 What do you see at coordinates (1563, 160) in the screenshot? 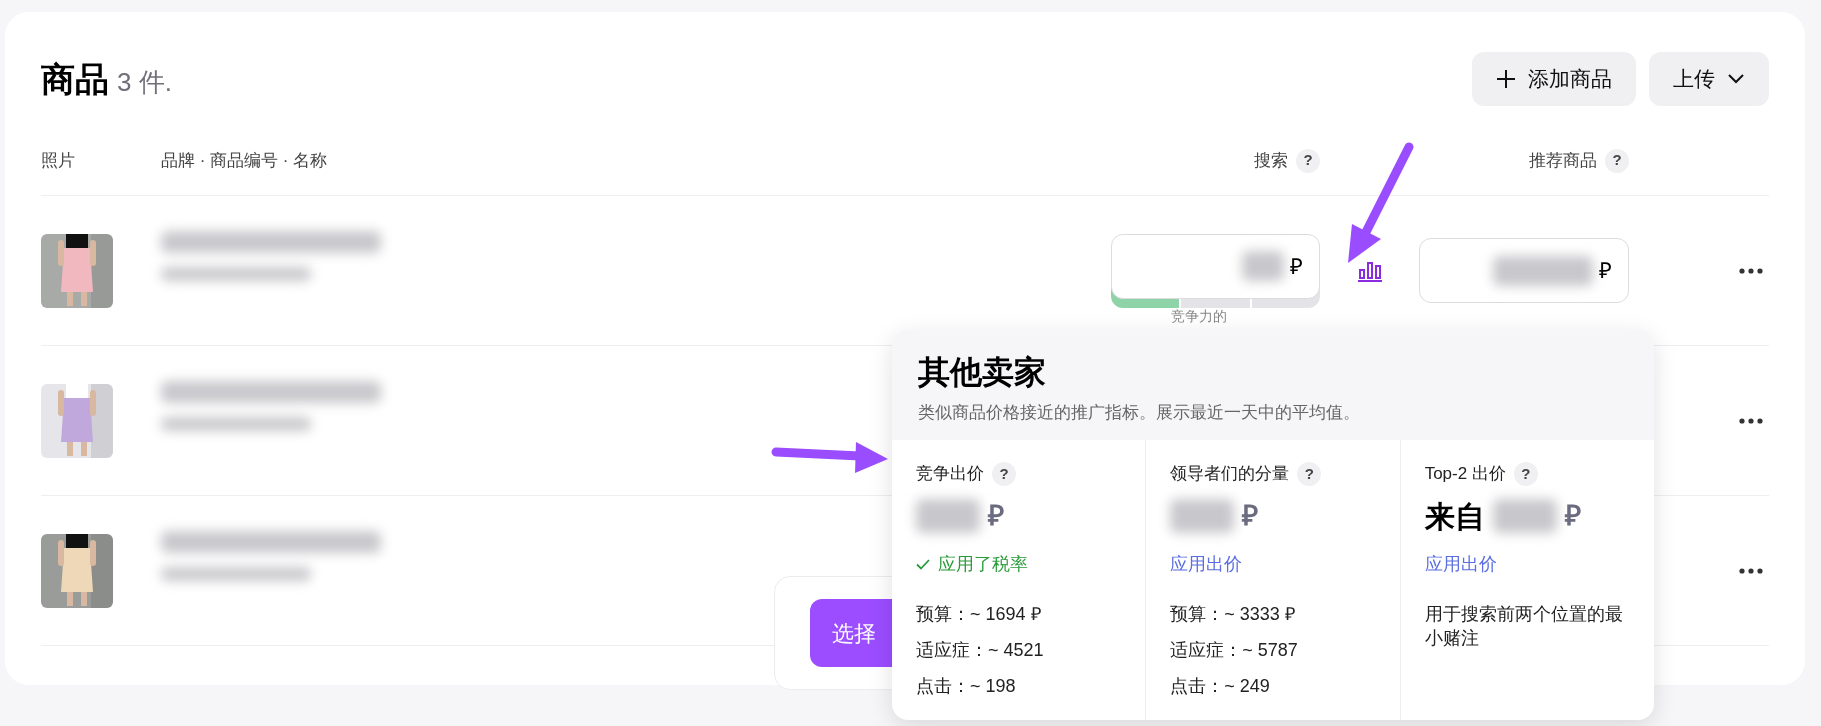
I see `column-header: 推荐商品` at bounding box center [1563, 160].